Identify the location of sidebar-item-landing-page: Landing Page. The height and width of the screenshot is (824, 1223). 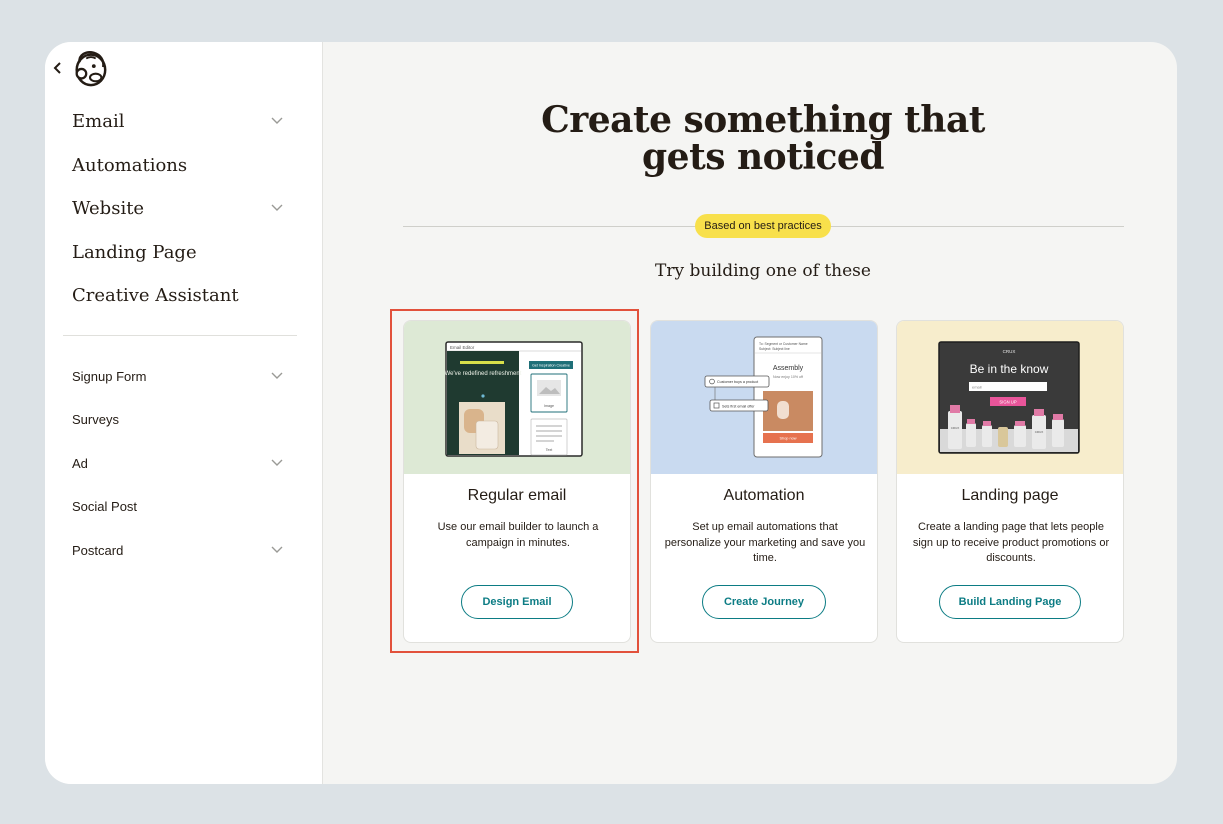
(177, 252).